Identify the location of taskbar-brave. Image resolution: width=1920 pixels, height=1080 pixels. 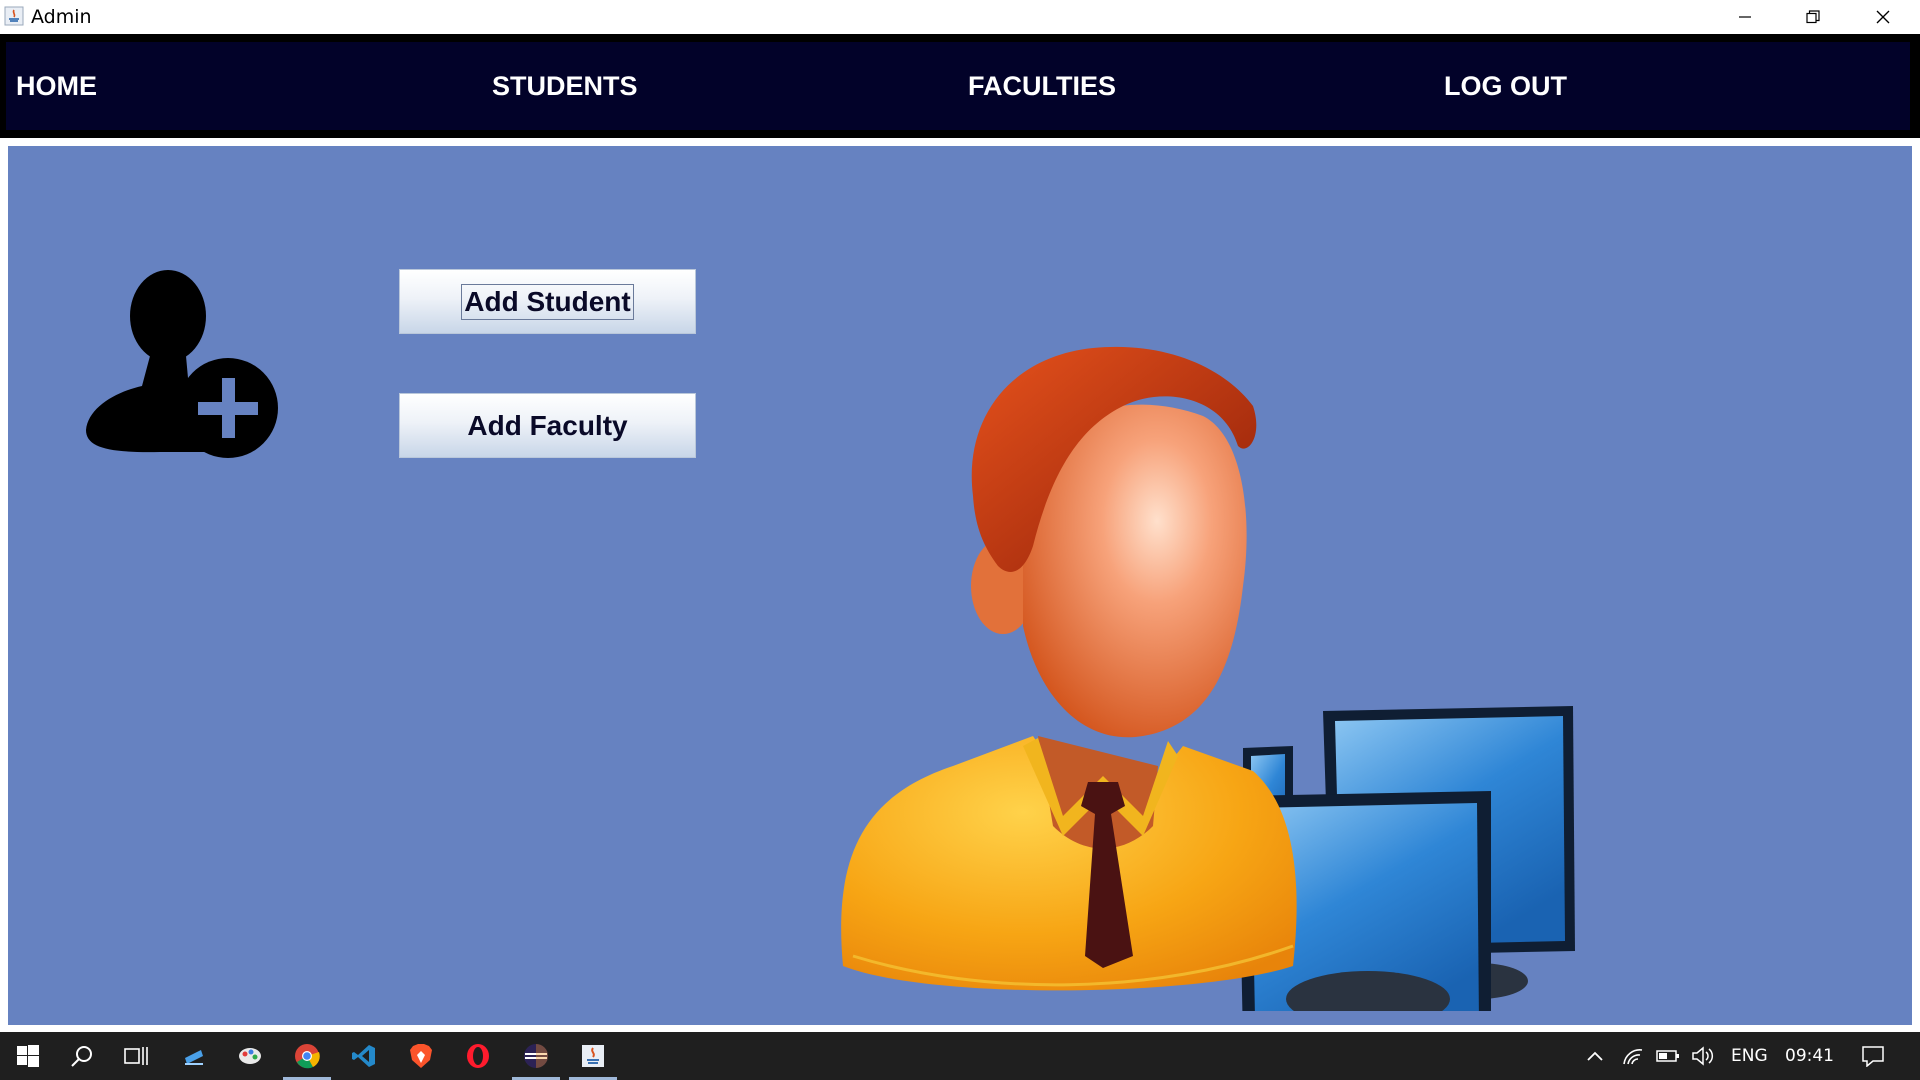
(421, 1056).